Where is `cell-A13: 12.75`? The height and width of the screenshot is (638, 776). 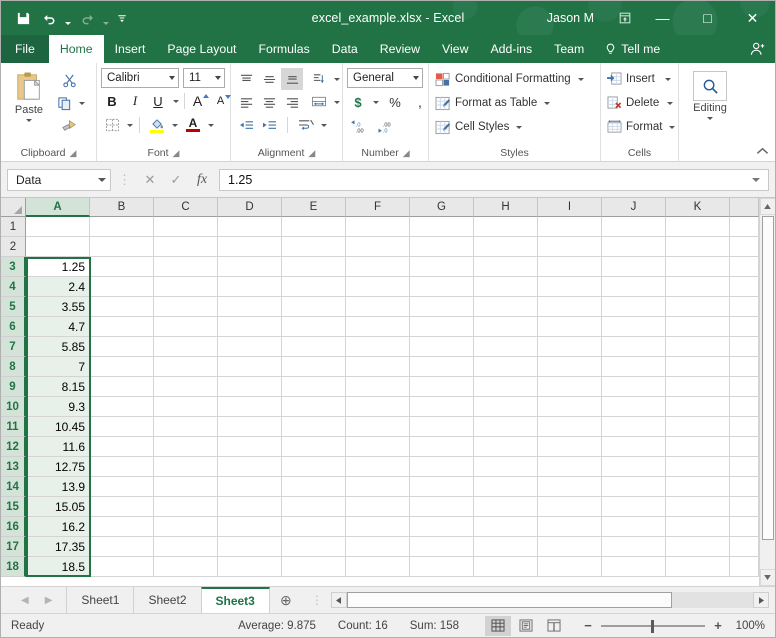 cell-A13: 12.75 is located at coordinates (58, 467).